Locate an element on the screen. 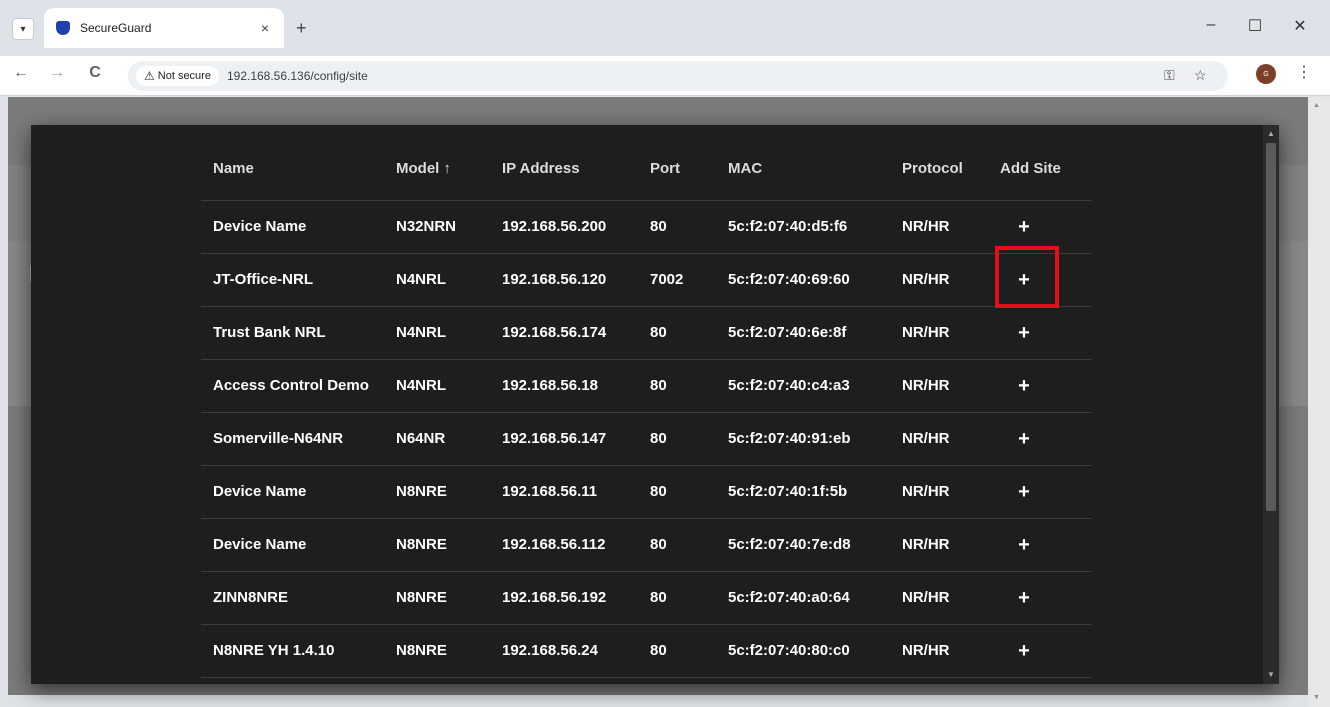  cell-mac: 5c:f2:07:40:1f:5b is located at coordinates (803, 492).